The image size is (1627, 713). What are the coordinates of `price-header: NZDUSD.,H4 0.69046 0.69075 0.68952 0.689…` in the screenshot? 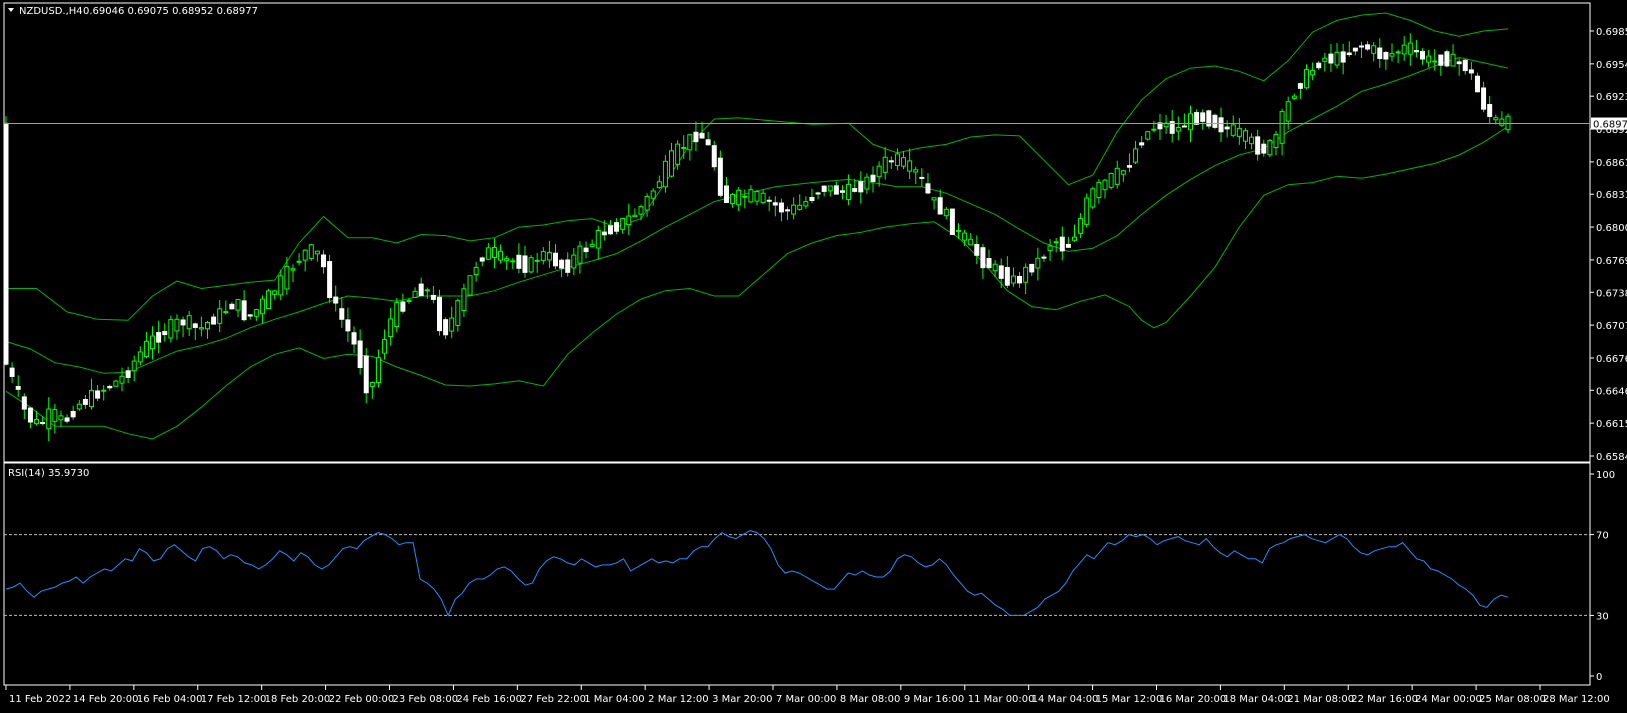 It's located at (133, 11).